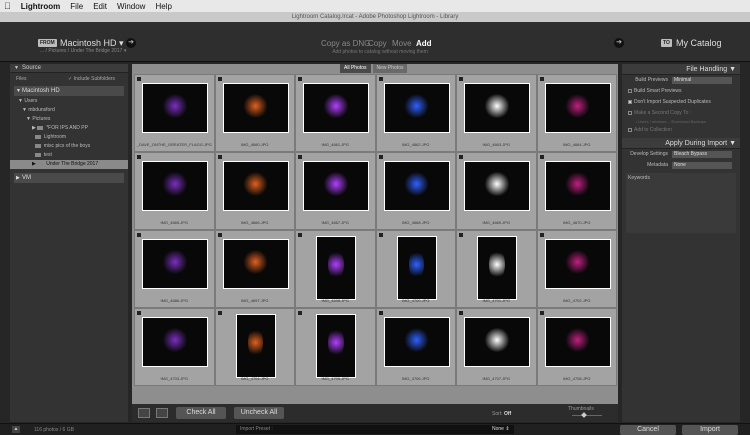 This screenshot has height=435, width=750. Describe the element at coordinates (69, 155) in the screenshot. I see `tree-item-test: test` at that location.